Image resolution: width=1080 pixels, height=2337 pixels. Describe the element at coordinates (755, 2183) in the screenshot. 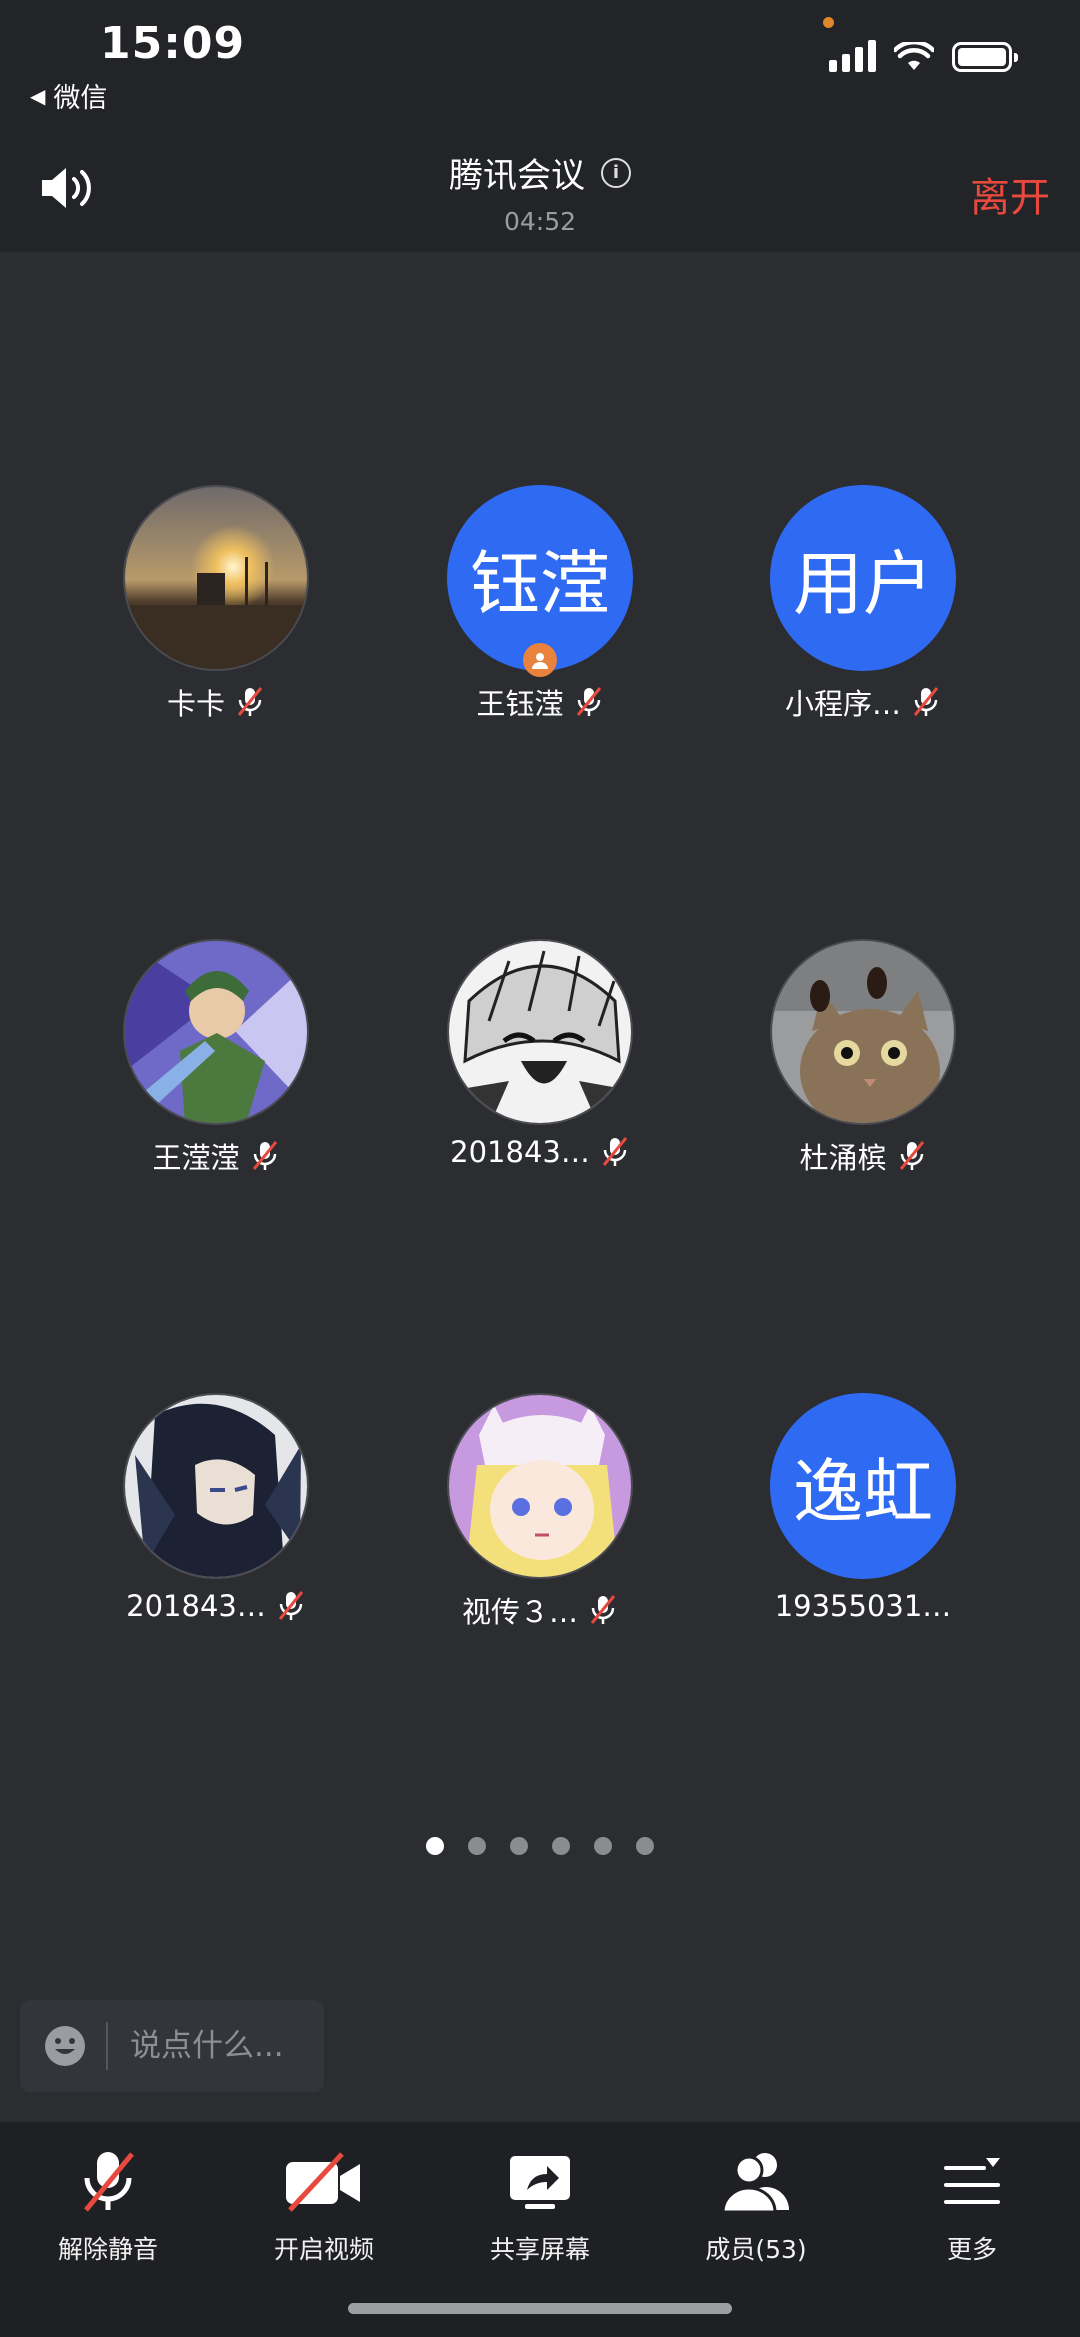

I see `members-icon` at that location.